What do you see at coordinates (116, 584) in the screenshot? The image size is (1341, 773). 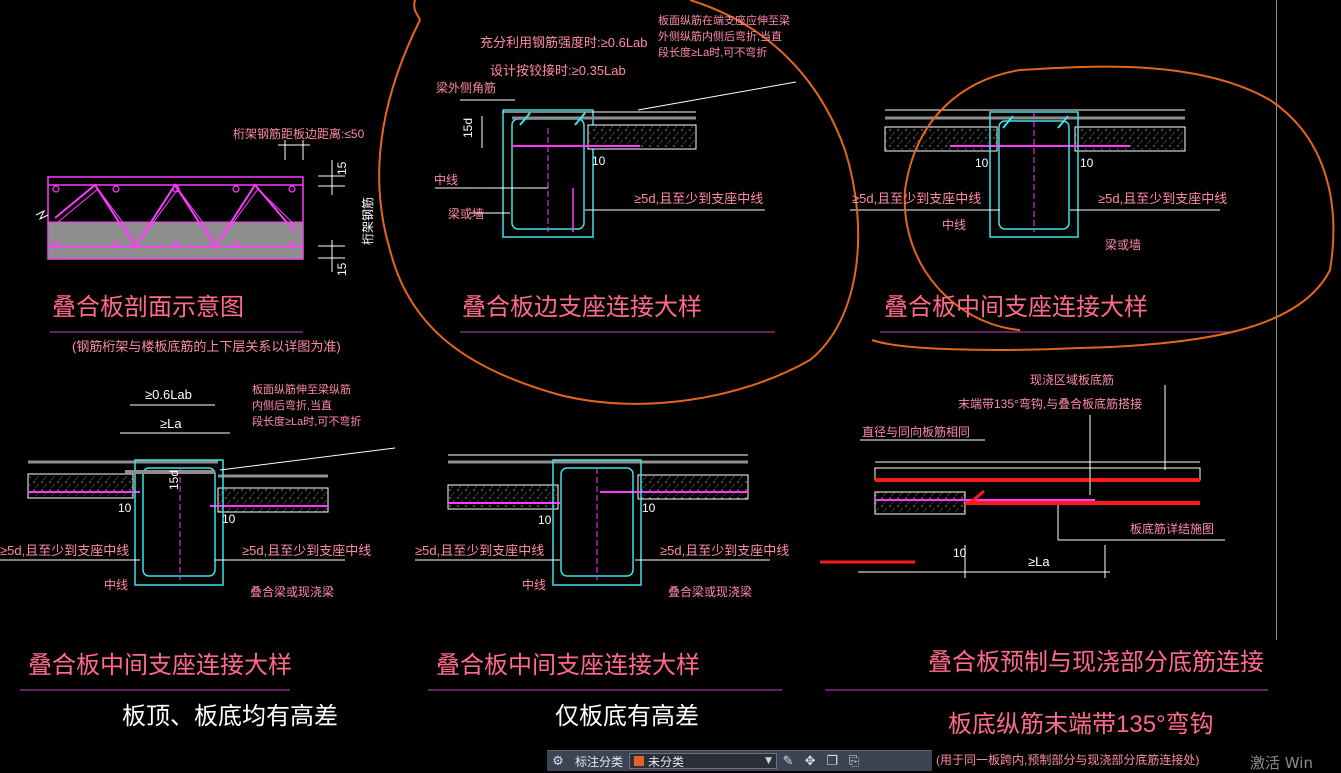 I see `middle-both-center: 中线` at bounding box center [116, 584].